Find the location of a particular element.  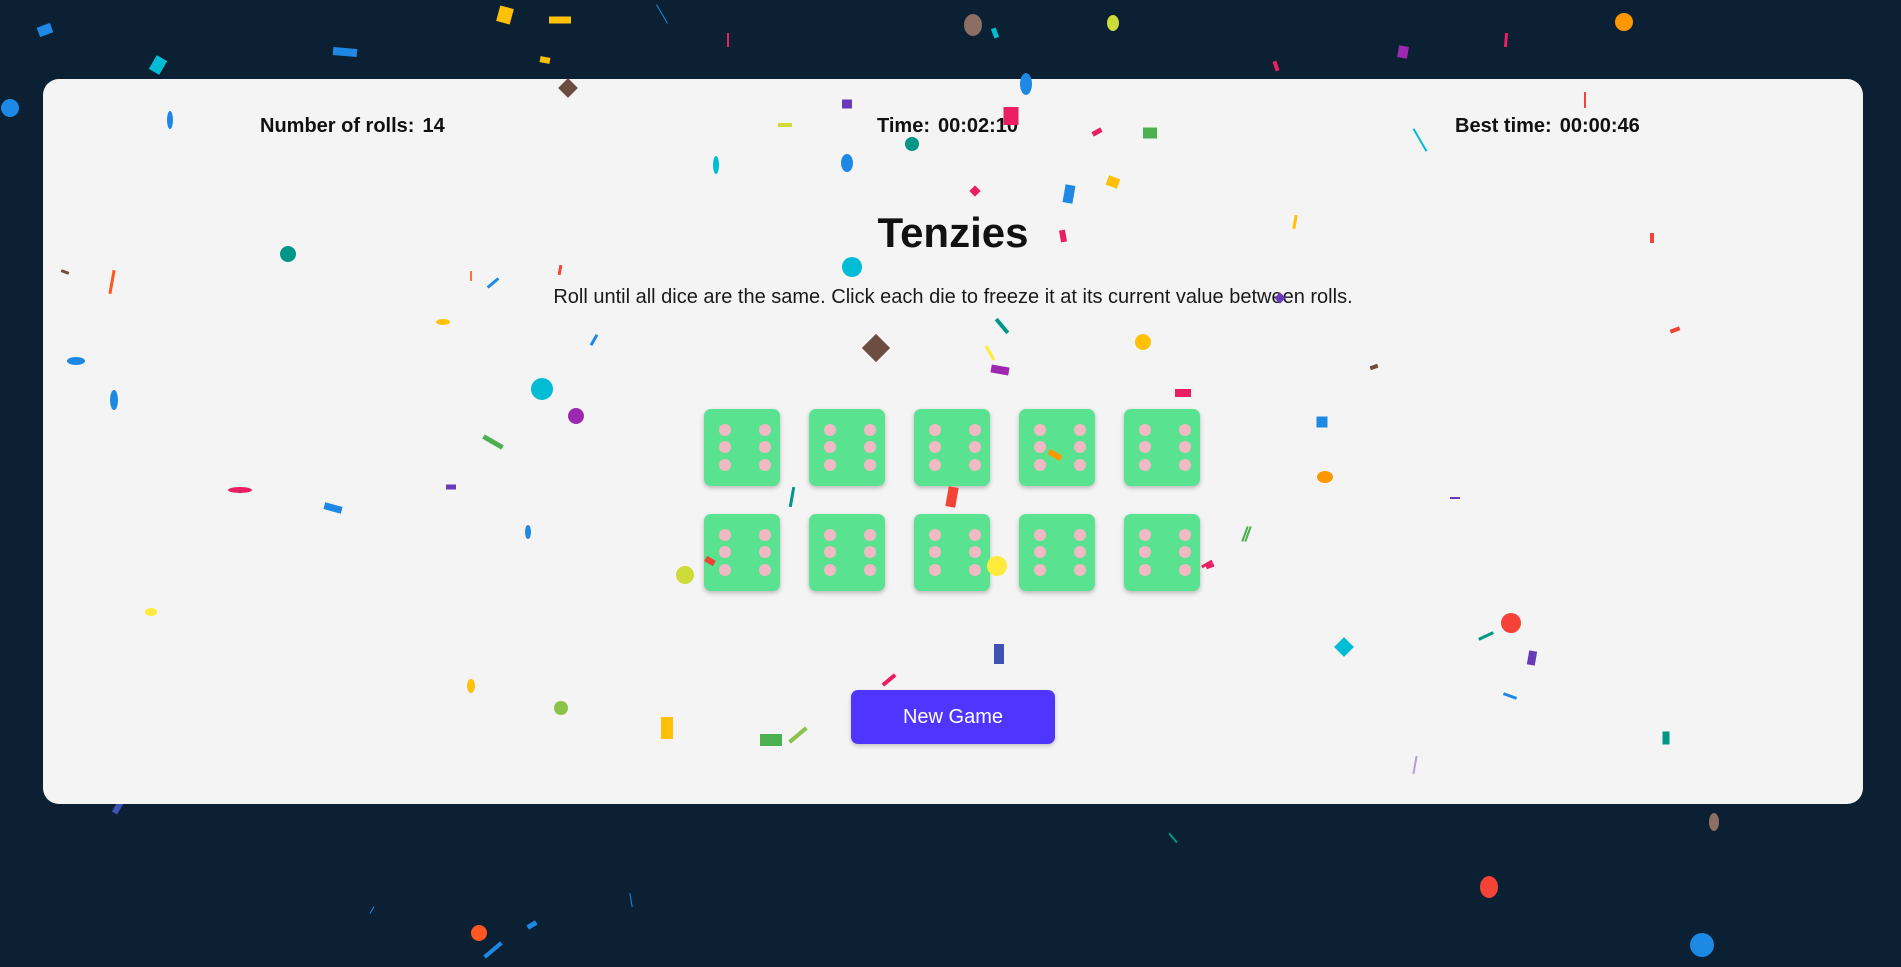

rolls-value: 14 is located at coordinates (433, 126).